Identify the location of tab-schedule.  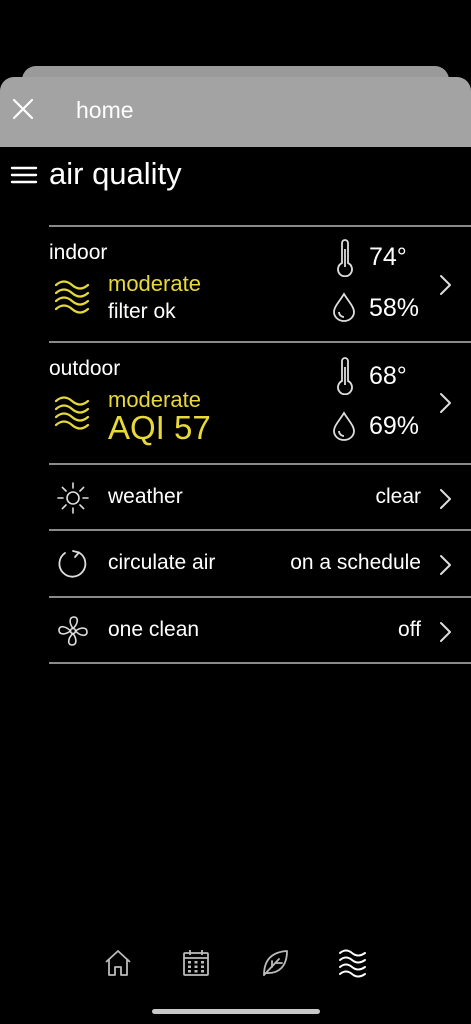
(196, 963).